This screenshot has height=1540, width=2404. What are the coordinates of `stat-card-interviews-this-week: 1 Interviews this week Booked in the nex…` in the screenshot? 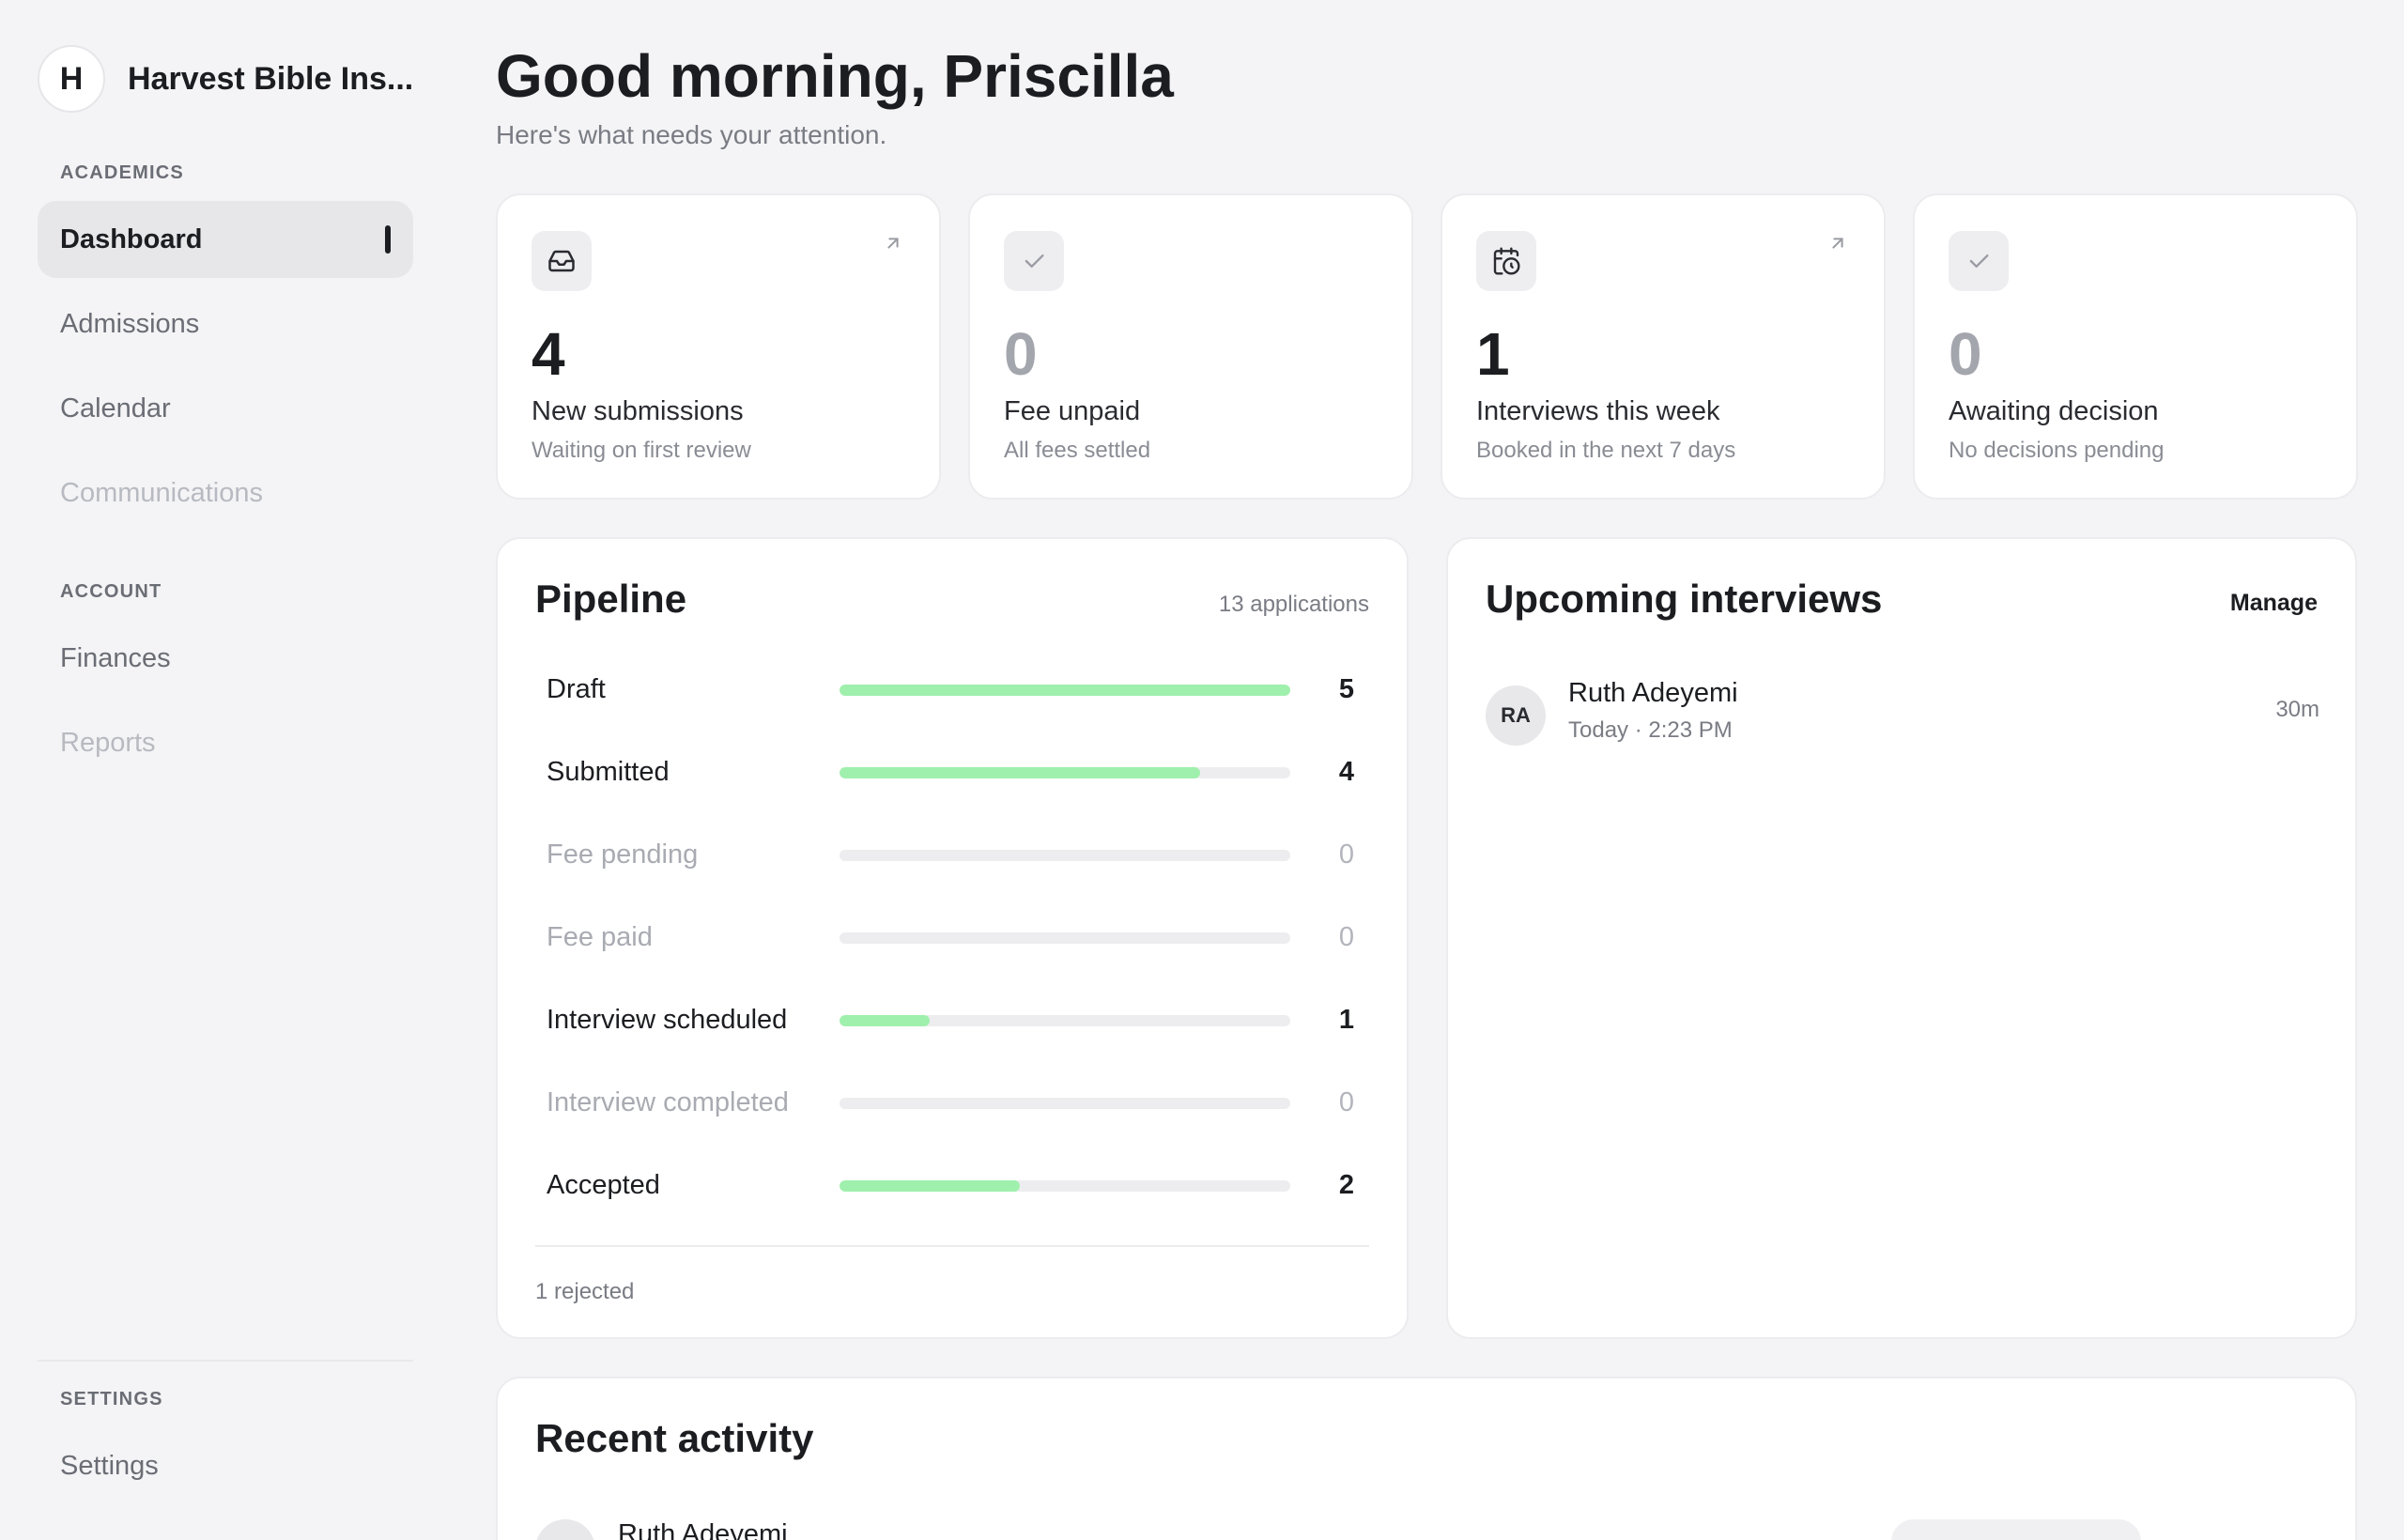 It's located at (1663, 346).